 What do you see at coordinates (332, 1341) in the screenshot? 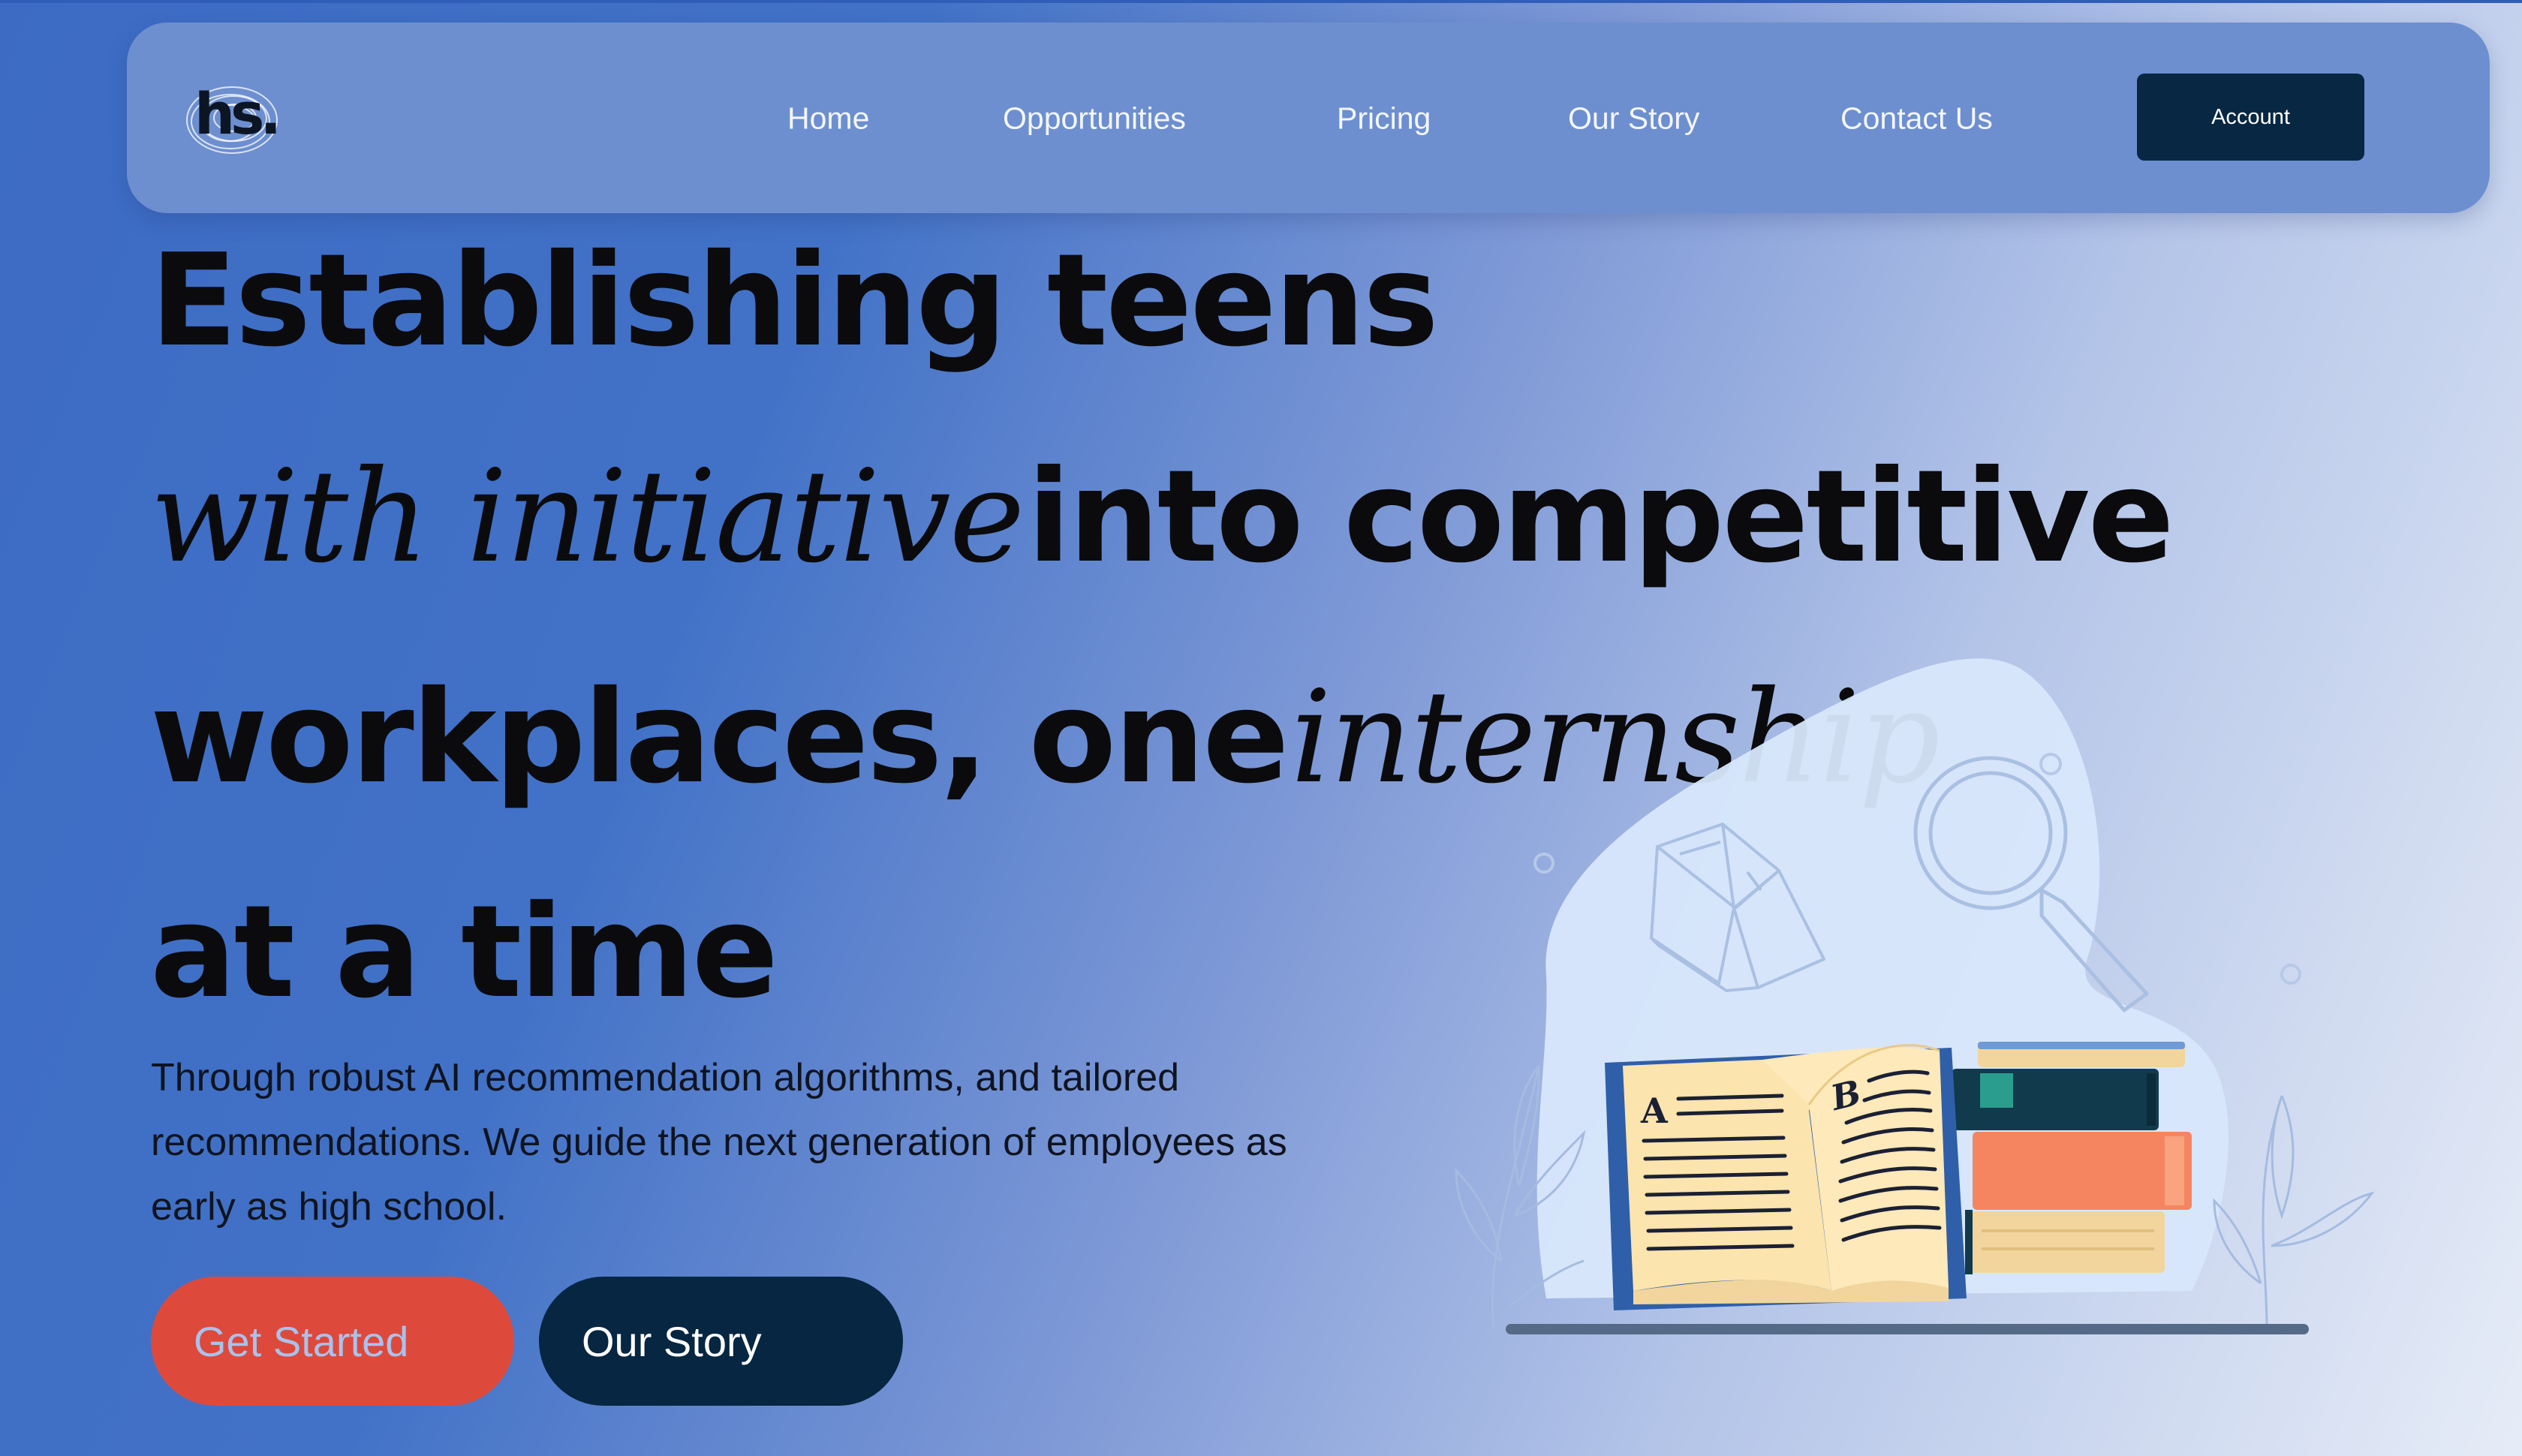
I see `get-started-button: Get Started` at bounding box center [332, 1341].